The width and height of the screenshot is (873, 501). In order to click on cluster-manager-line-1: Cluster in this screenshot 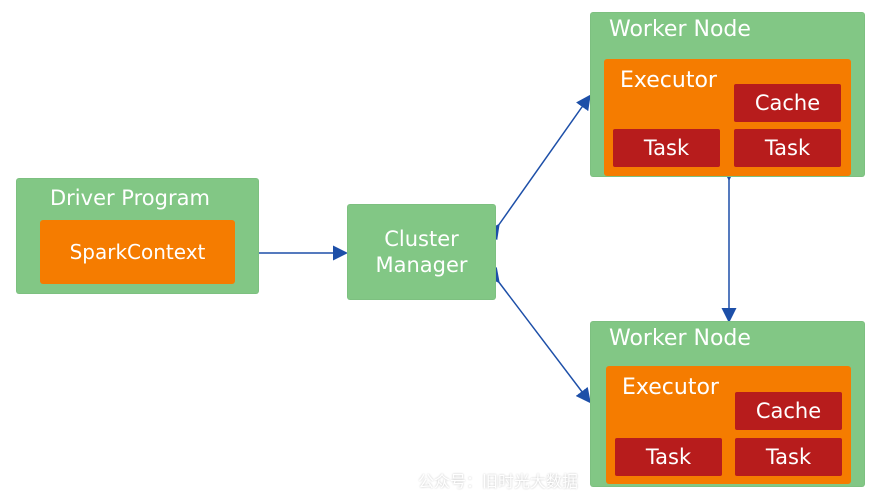, I will do `click(421, 238)`.